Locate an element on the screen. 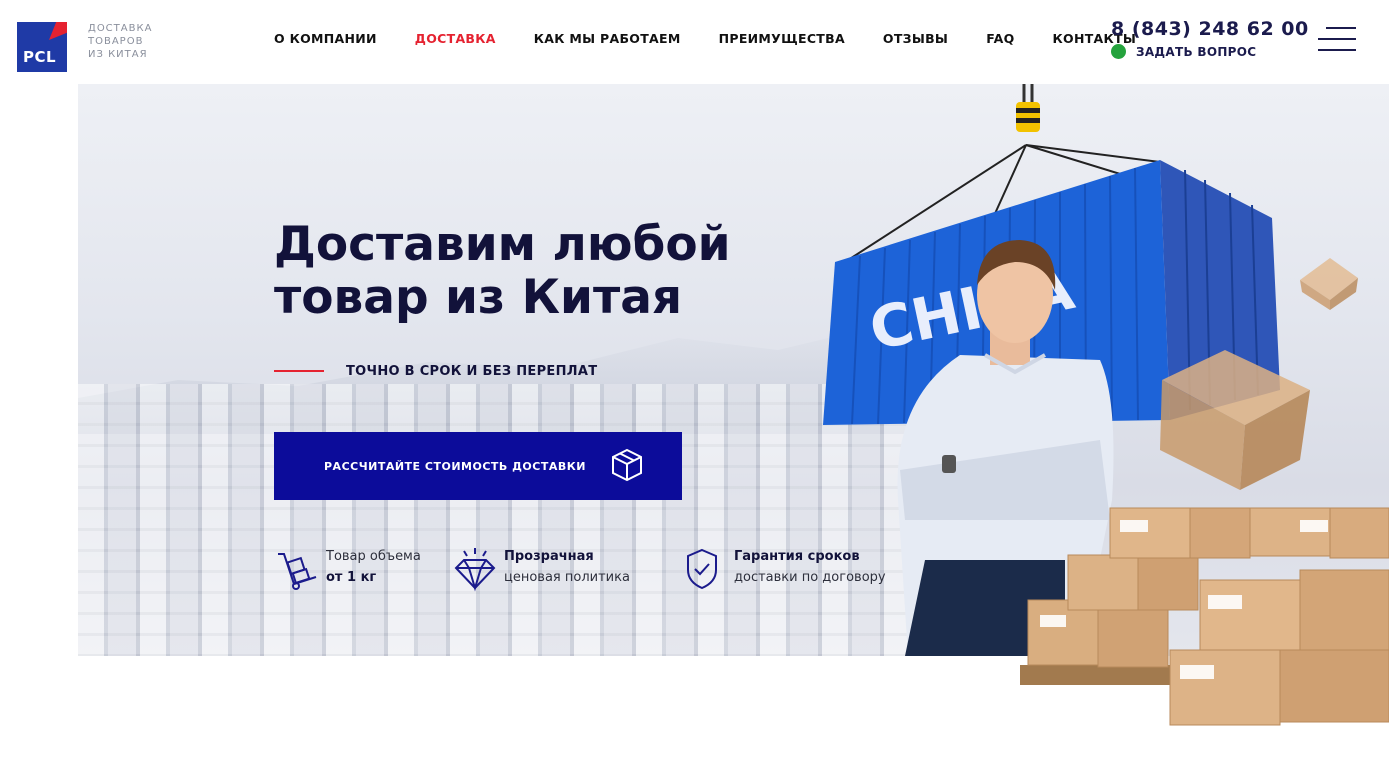  ask-question-label: ЗАДАТЬ ВОПРОС is located at coordinates (1196, 51).